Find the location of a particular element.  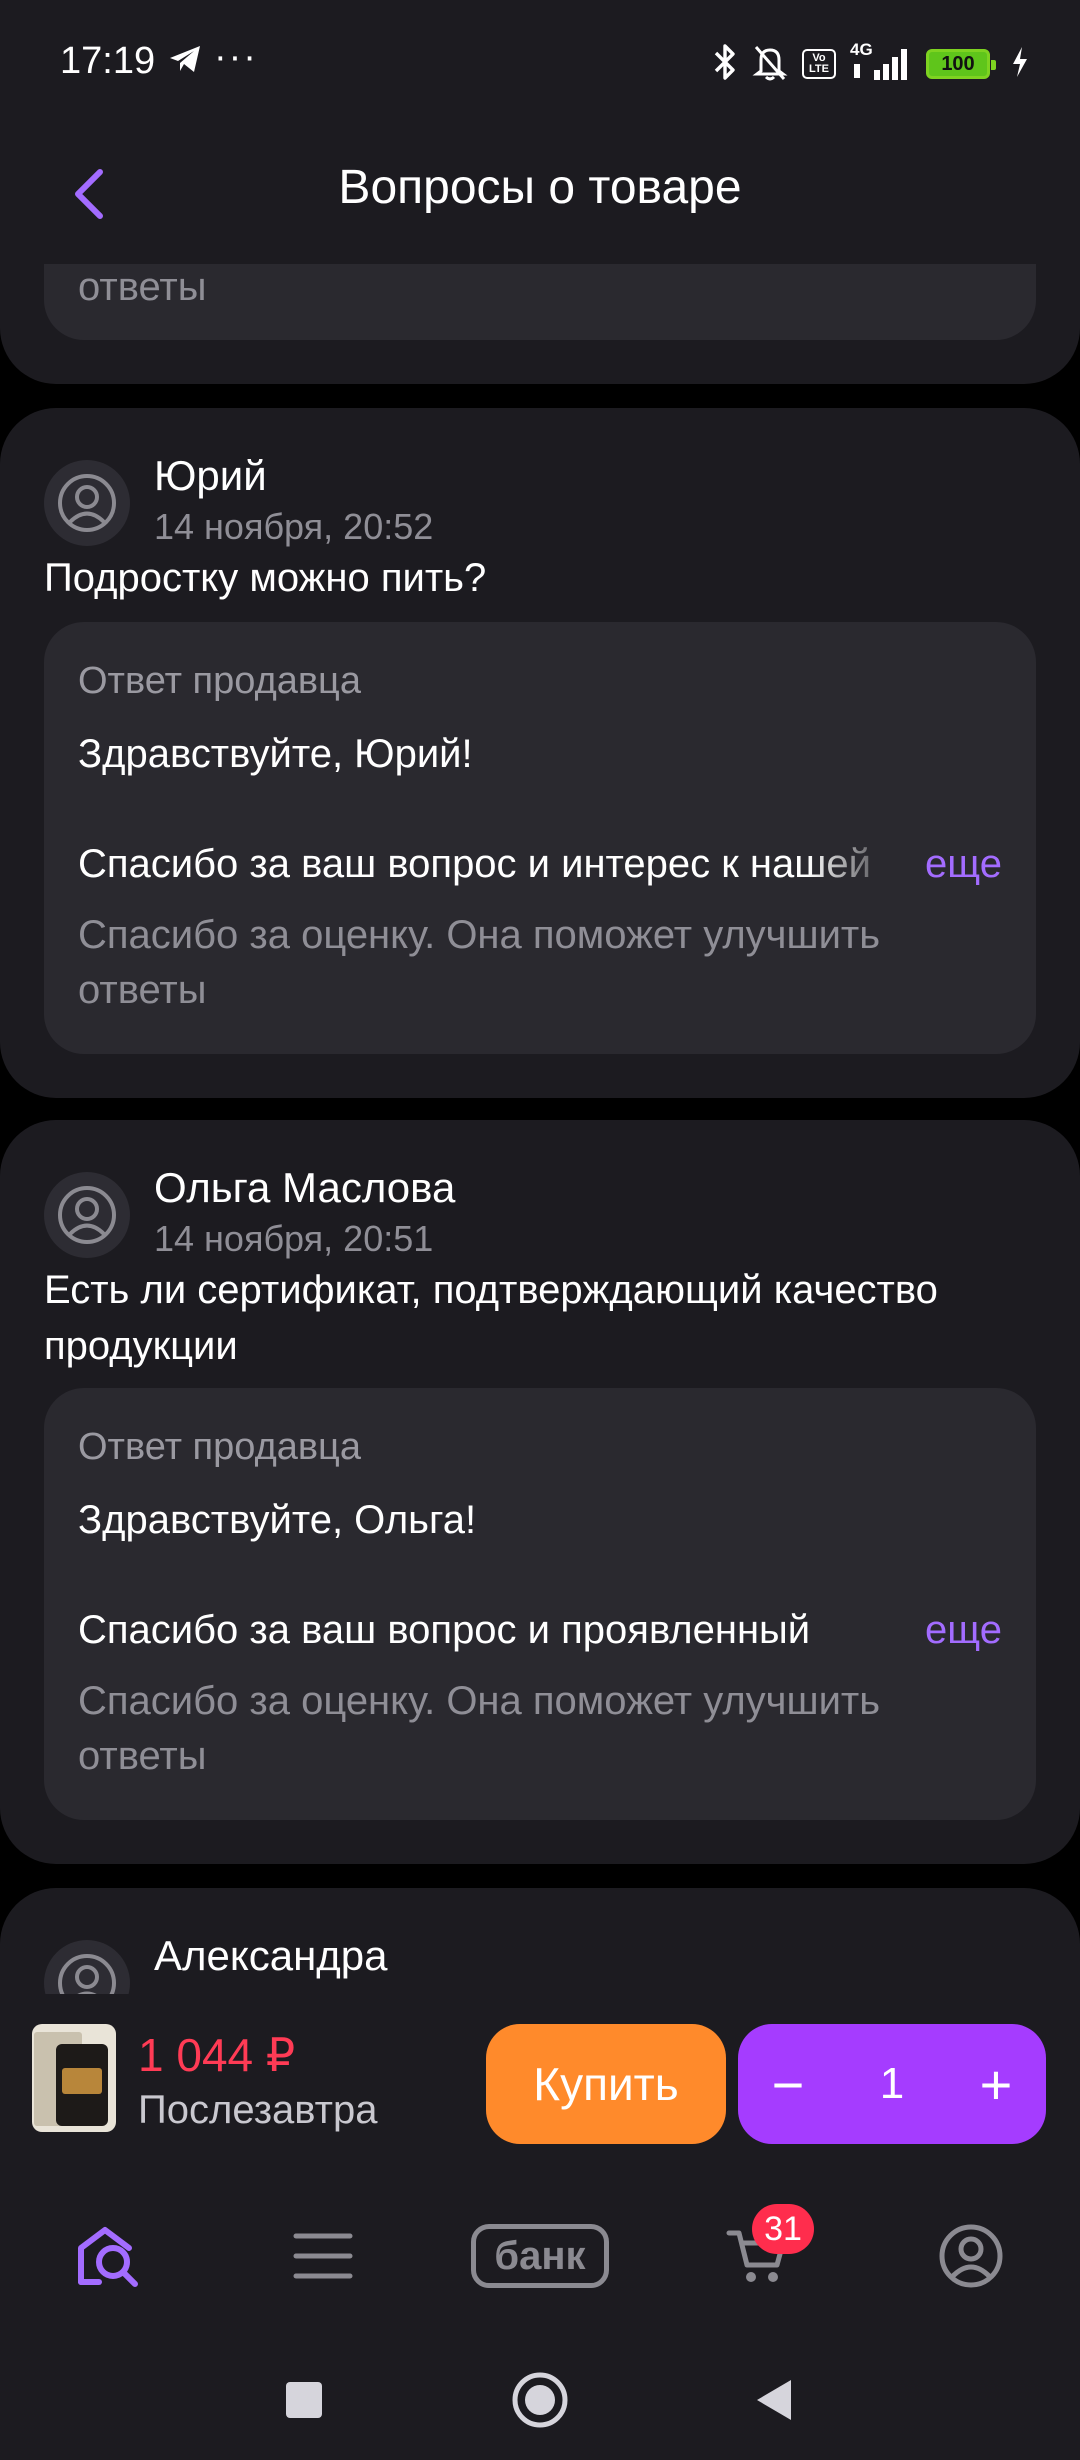

decrease-button: − is located at coordinates (788, 2084).